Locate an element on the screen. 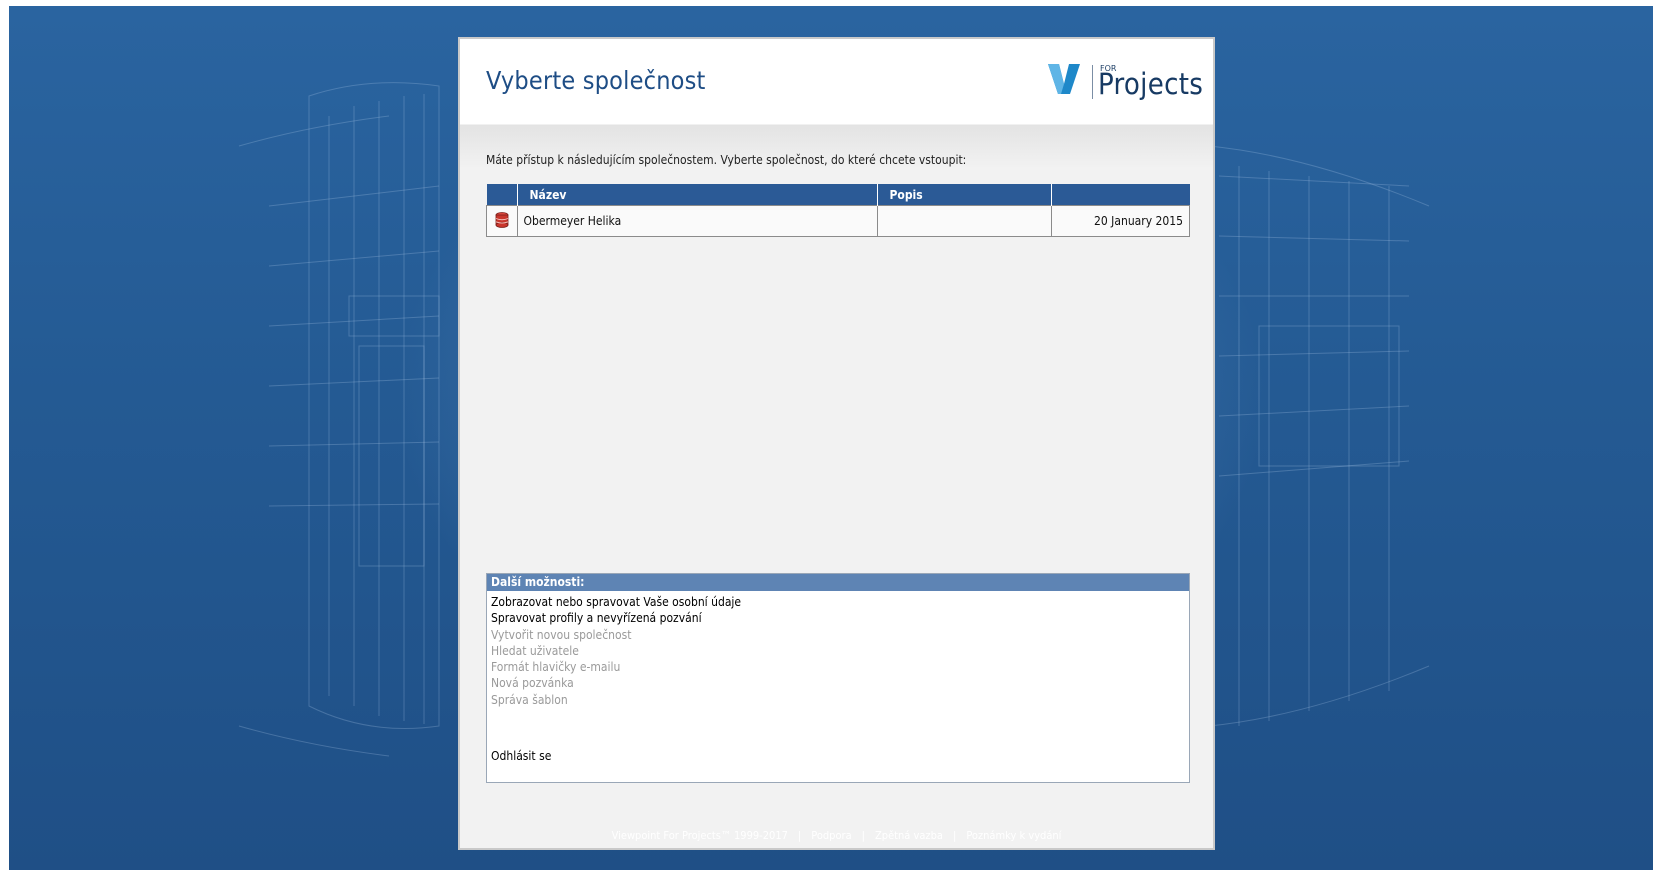 The image size is (1653, 870). logout-link: Odhlásit se is located at coordinates (521, 756).